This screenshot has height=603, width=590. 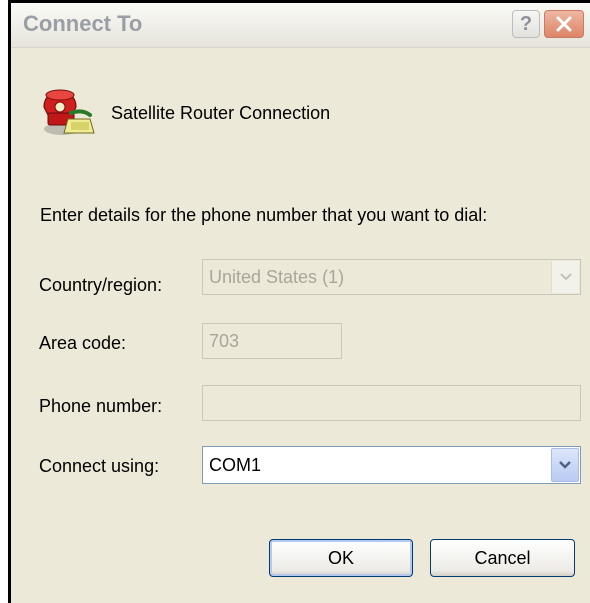 I want to click on connect-using-value: COM1, so click(x=235, y=464).